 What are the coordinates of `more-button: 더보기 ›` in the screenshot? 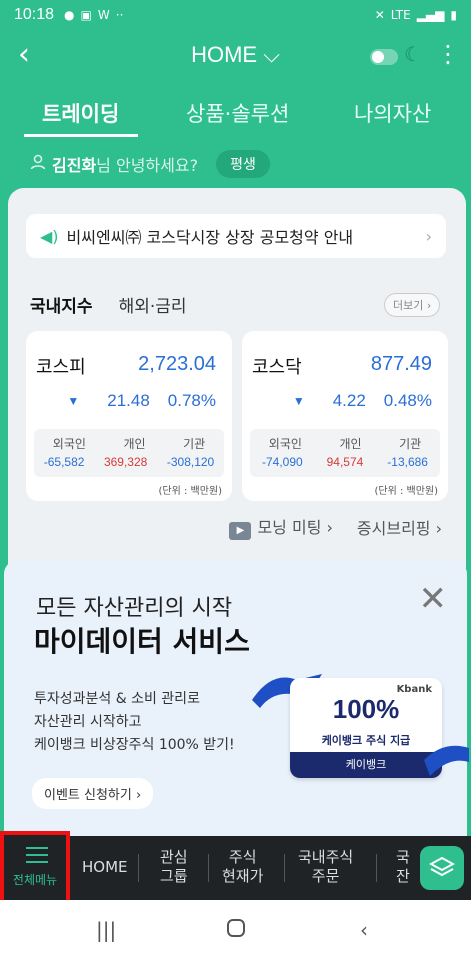 It's located at (412, 305).